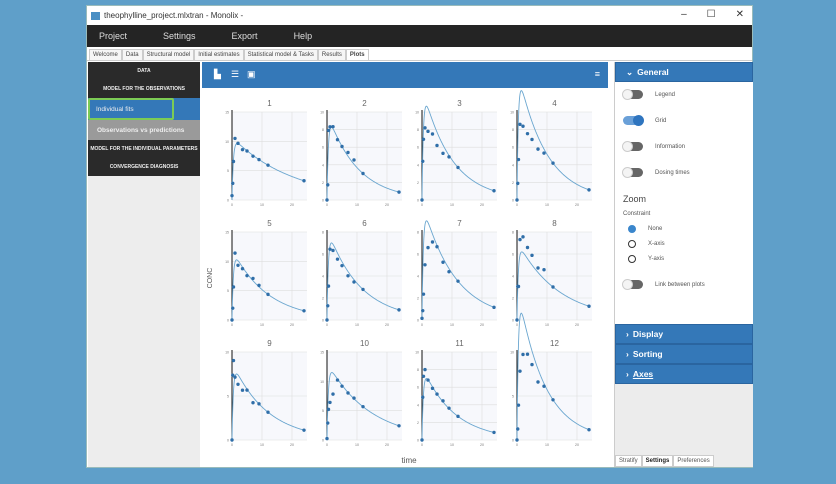 Image resolution: width=836 pixels, height=484 pixels. Describe the element at coordinates (597, 74) in the screenshot. I see `hamburger-icon: ≡` at that location.